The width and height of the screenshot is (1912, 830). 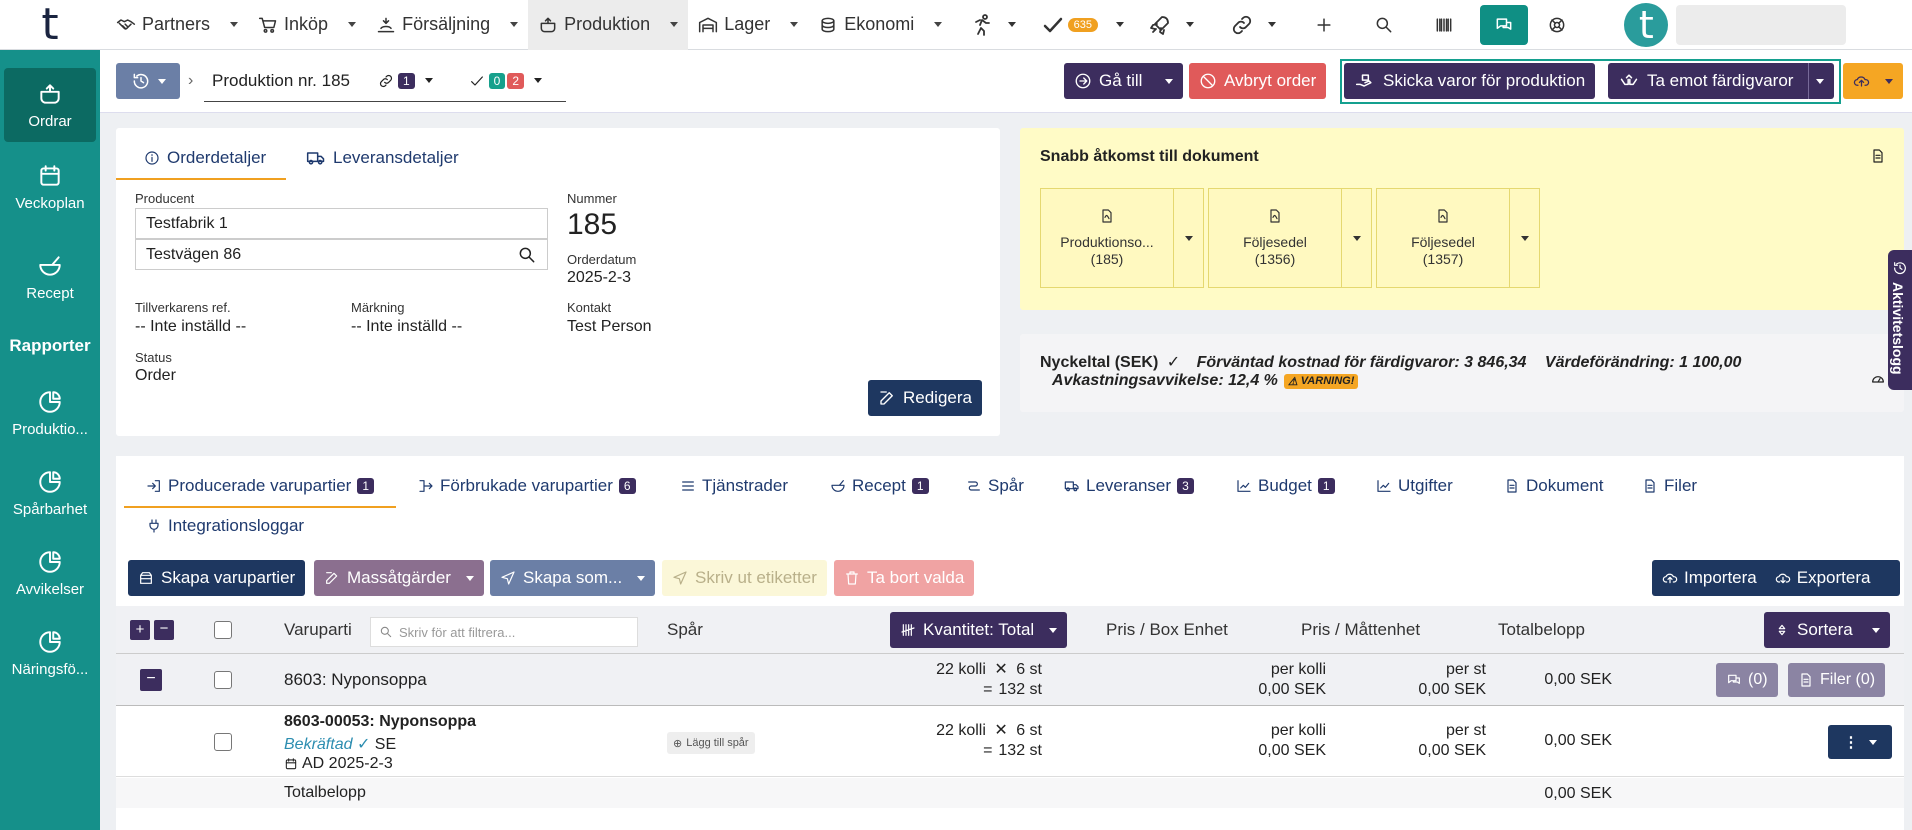 What do you see at coordinates (1384, 25) in the screenshot?
I see `search-button` at bounding box center [1384, 25].